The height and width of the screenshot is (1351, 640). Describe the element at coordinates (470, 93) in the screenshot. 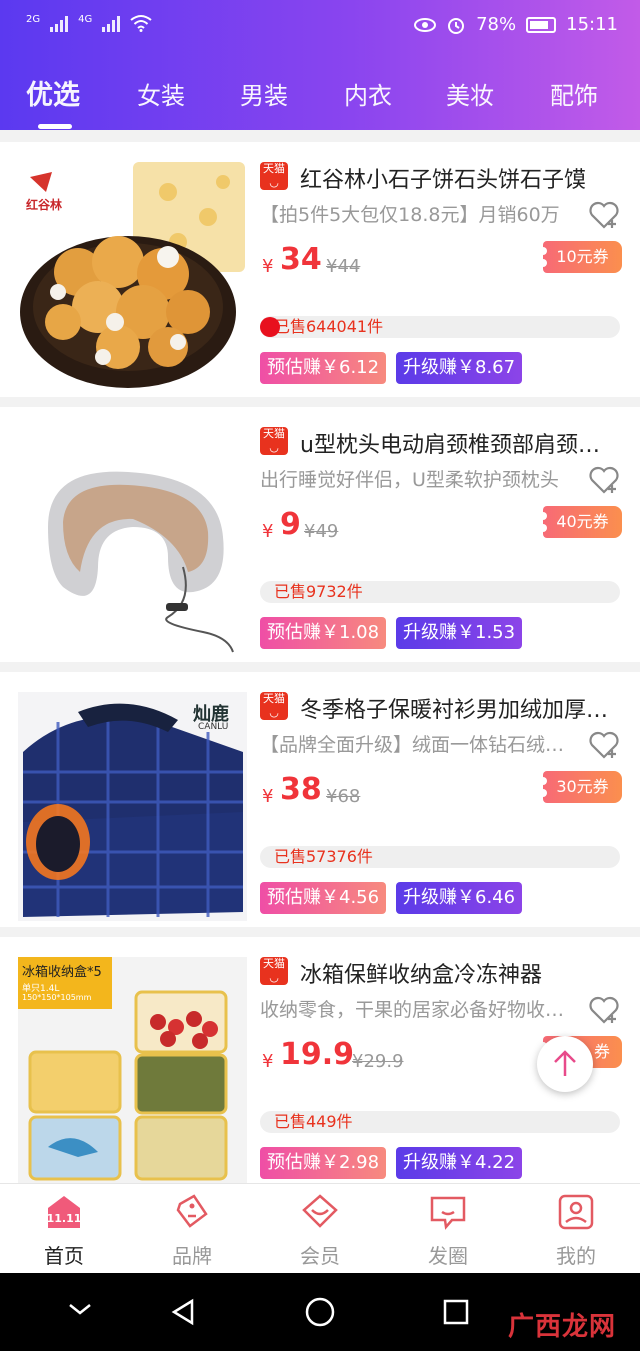

I see `tab-meizhuang: 美妆` at that location.